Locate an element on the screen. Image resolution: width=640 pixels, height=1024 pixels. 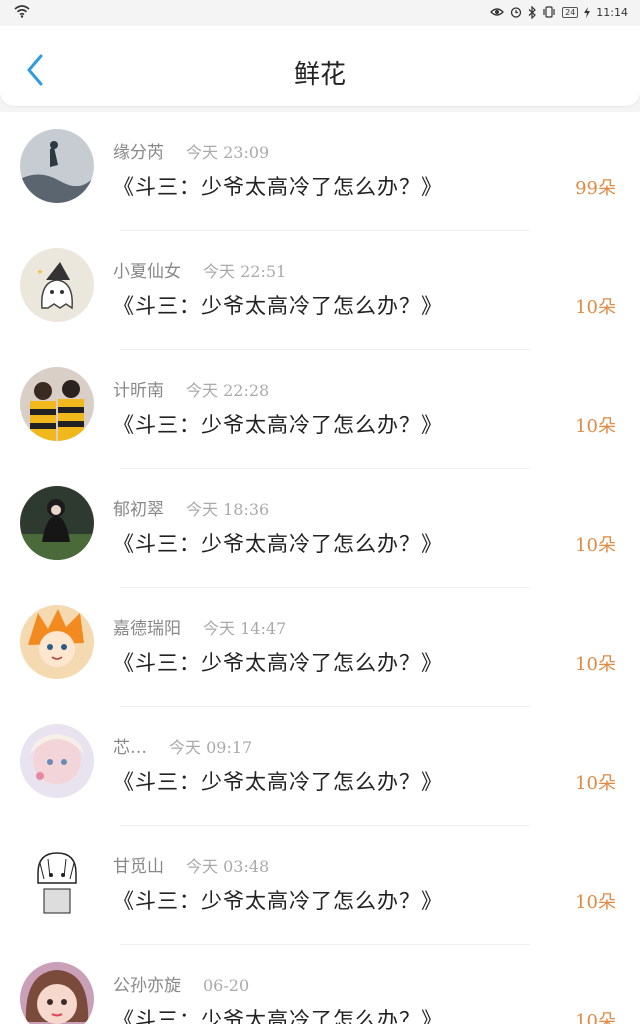
timestamp: 今天 22:51 is located at coordinates (245, 271).